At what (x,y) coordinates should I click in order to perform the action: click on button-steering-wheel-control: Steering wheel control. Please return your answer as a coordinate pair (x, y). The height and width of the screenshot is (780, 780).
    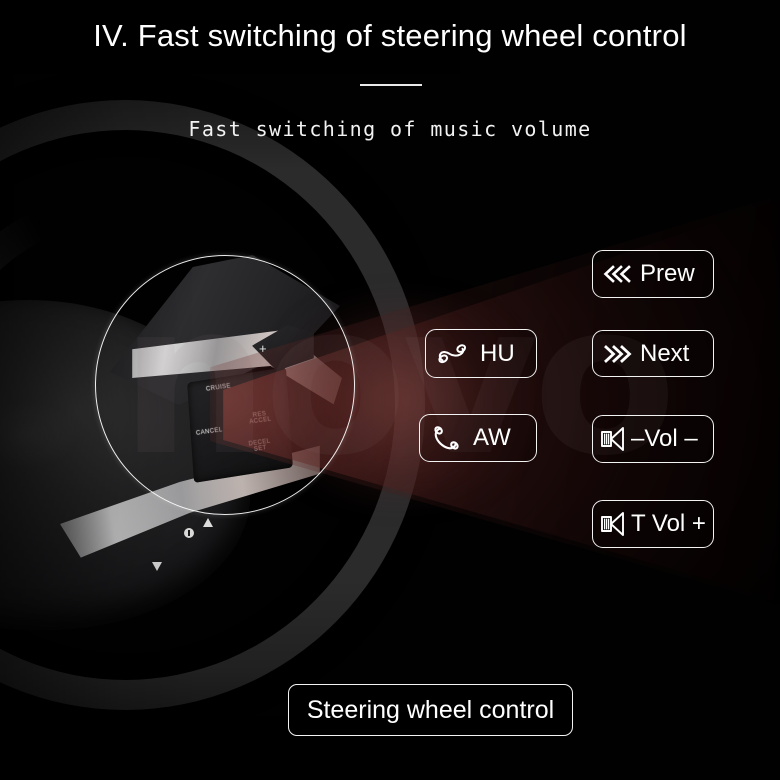
    Looking at the image, I should click on (430, 710).